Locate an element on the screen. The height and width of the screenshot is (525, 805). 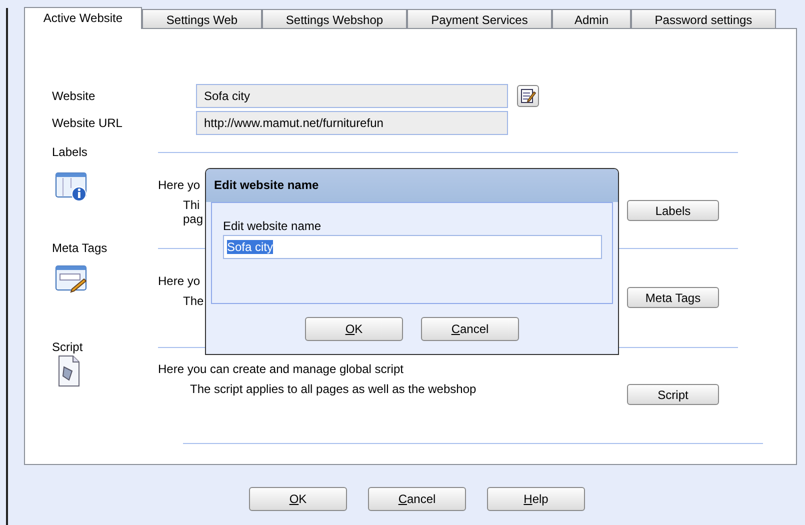
selected-text: Sofa city is located at coordinates (250, 247).